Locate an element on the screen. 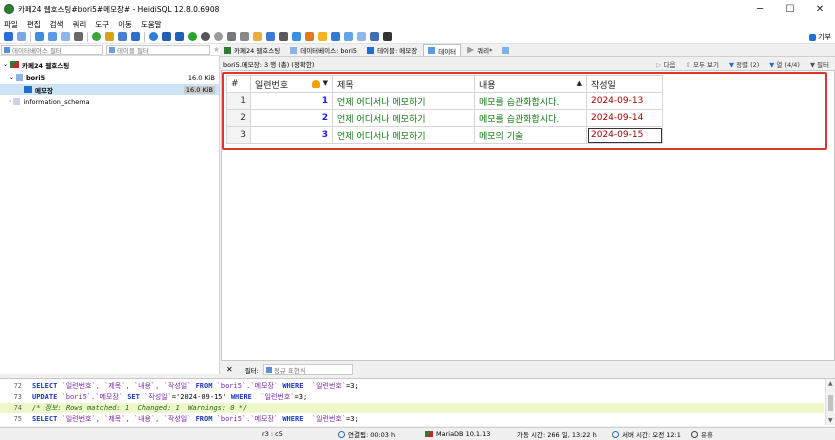  sql-token: =3; is located at coordinates (352, 419).